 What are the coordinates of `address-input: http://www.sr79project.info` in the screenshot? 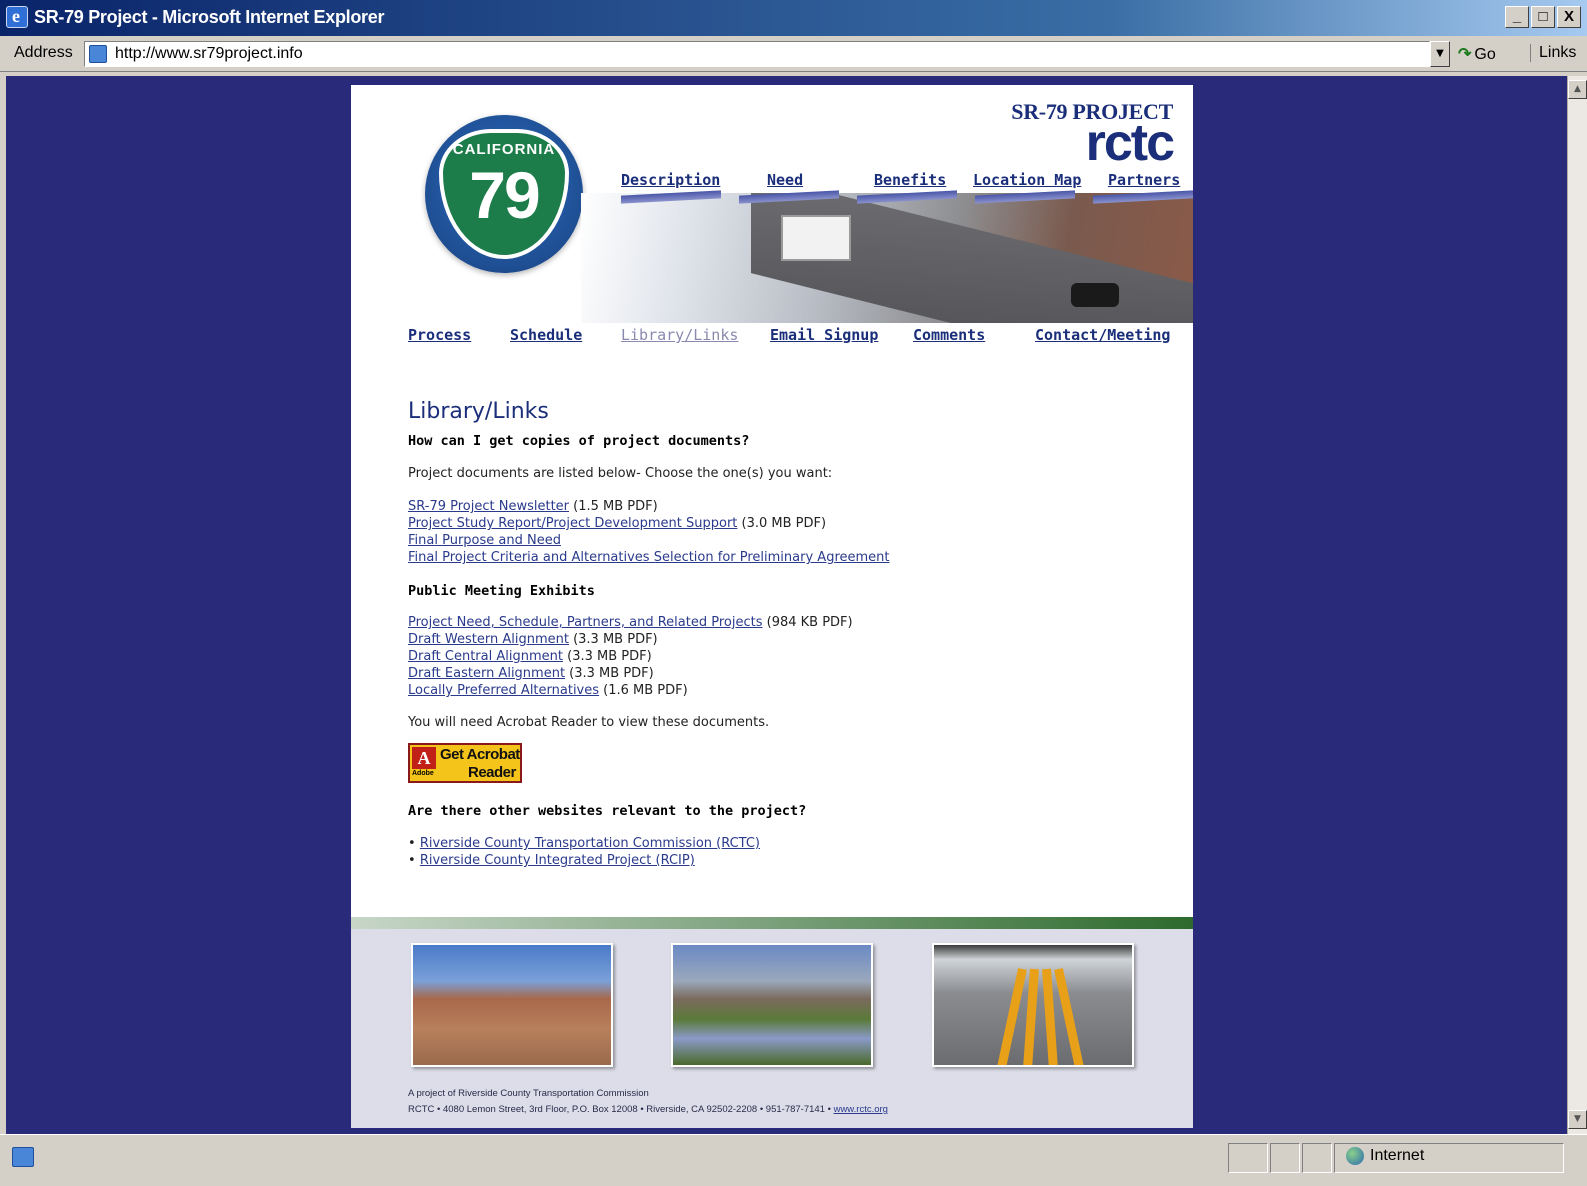 It's located at (757, 54).